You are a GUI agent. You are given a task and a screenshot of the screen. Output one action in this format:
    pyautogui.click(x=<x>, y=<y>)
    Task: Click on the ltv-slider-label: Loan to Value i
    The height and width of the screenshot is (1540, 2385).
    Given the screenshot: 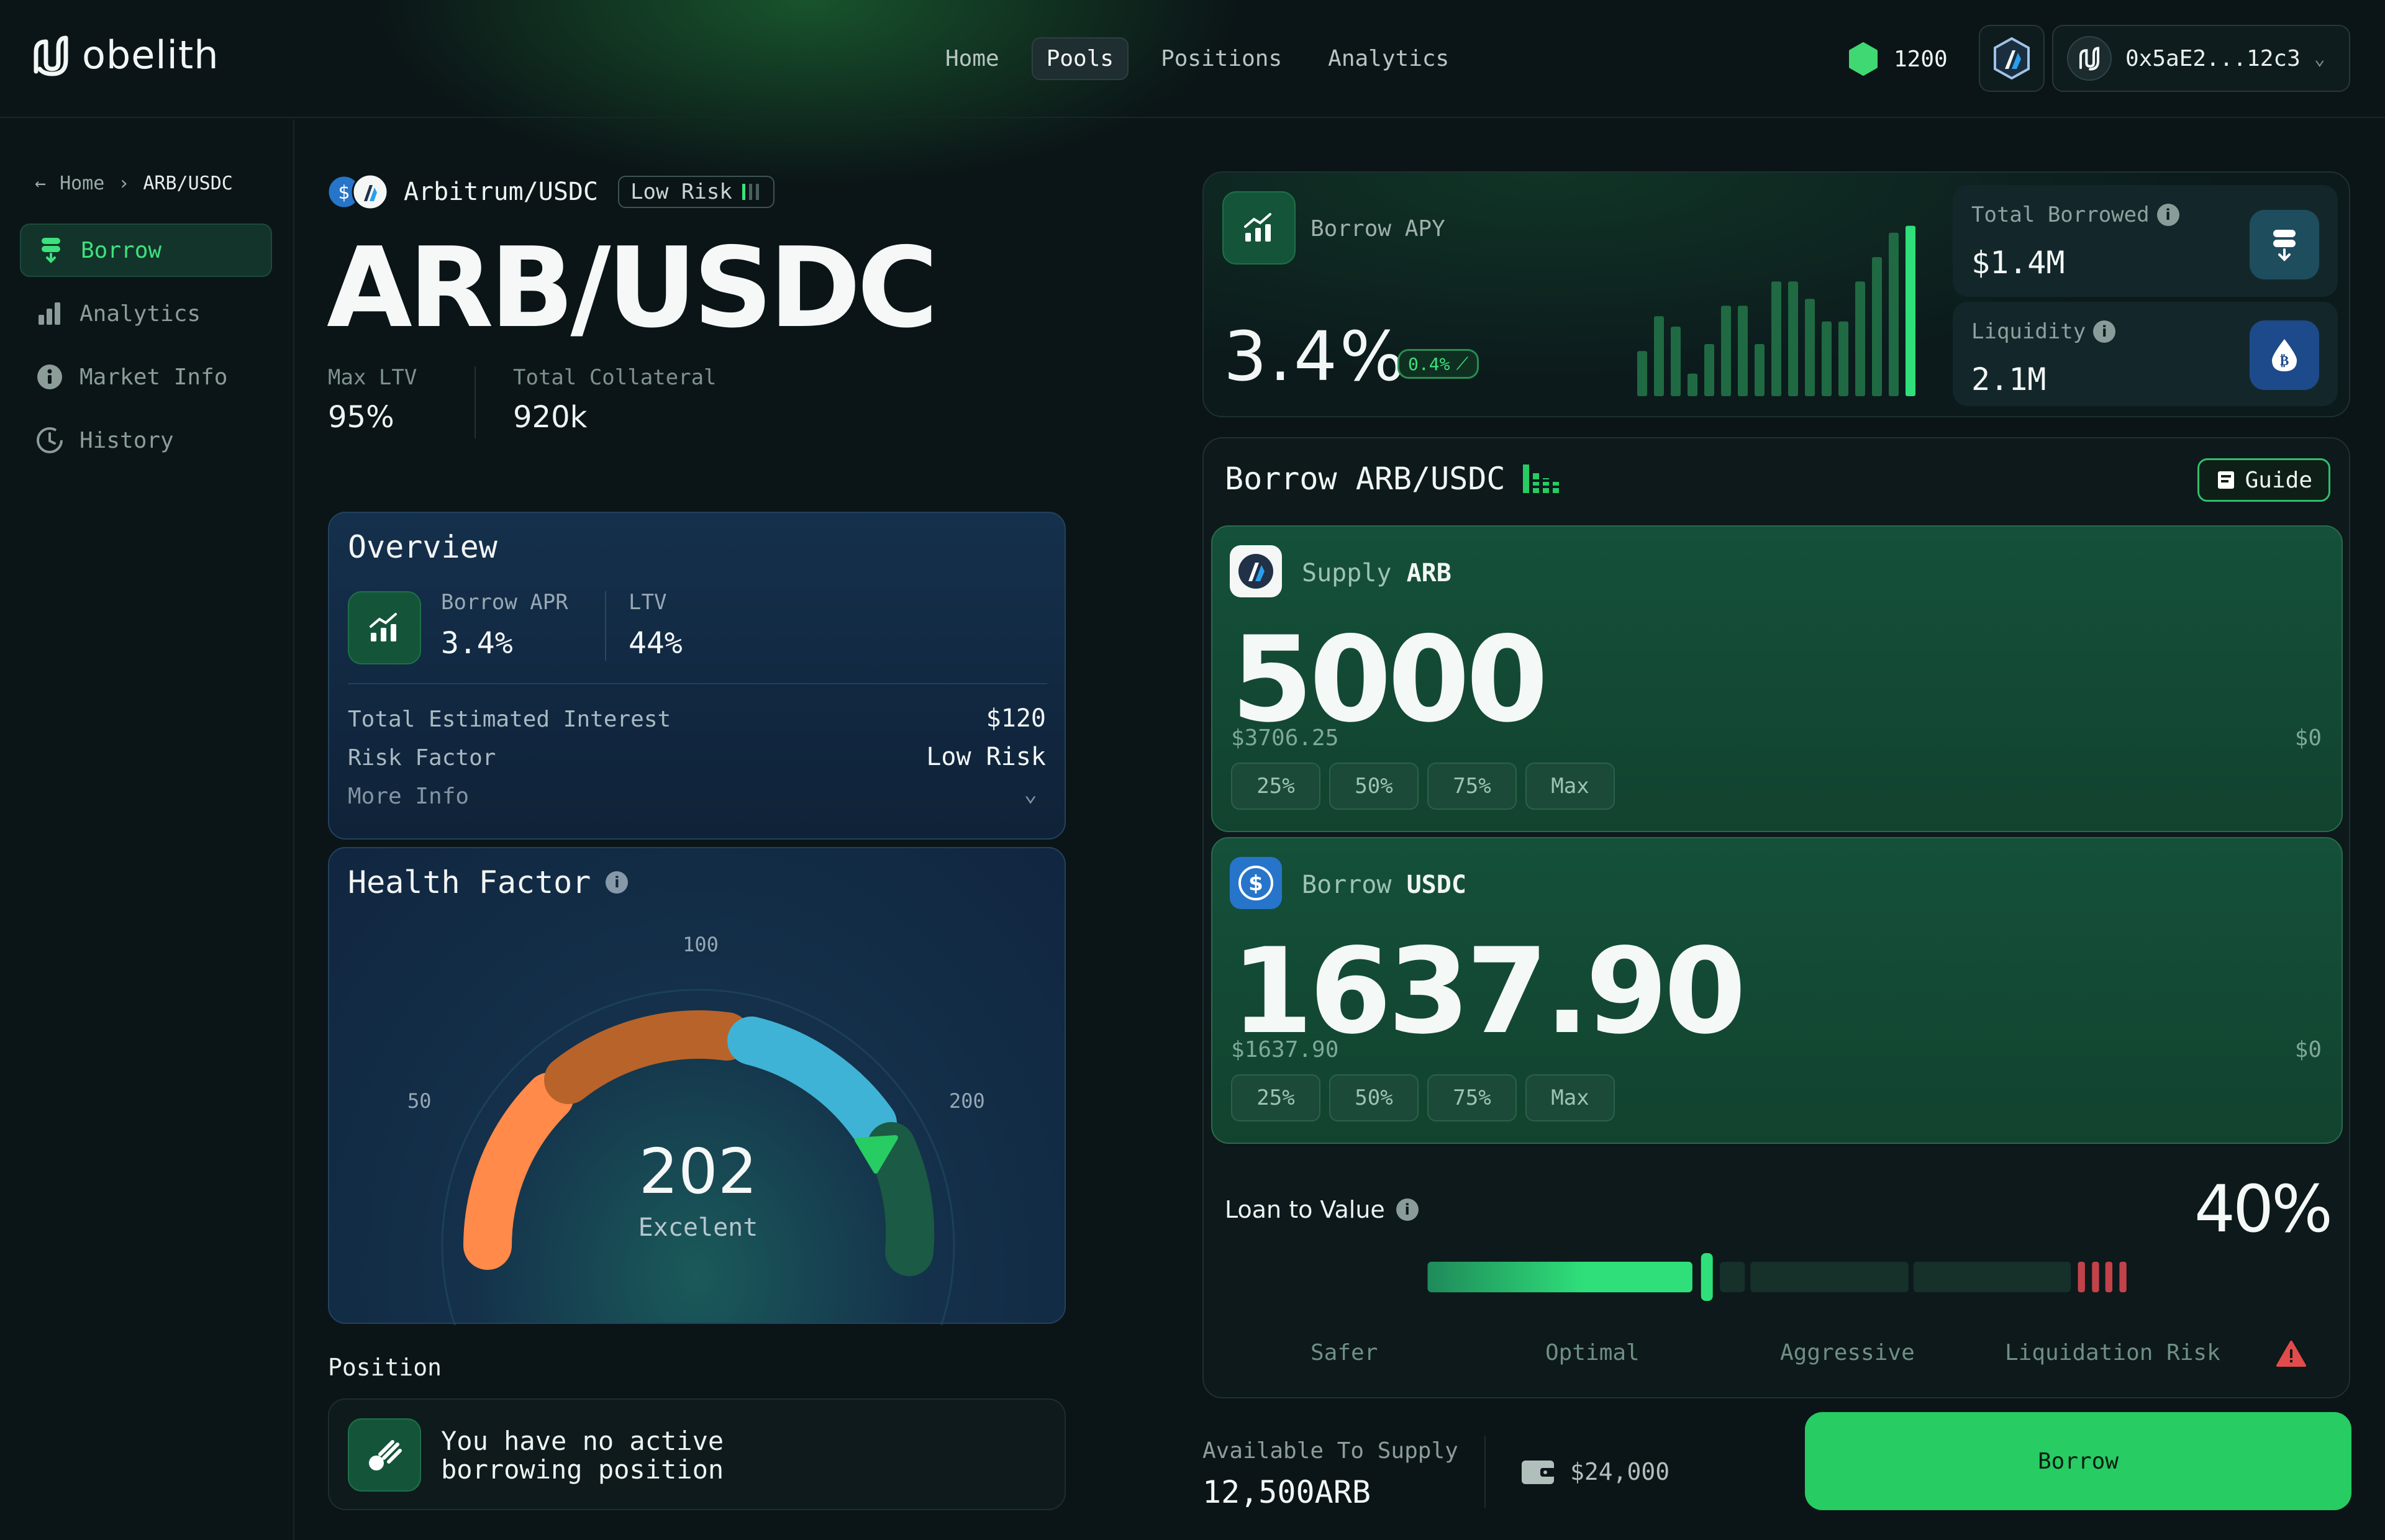 What is the action you would take?
    pyautogui.click(x=1322, y=1209)
    